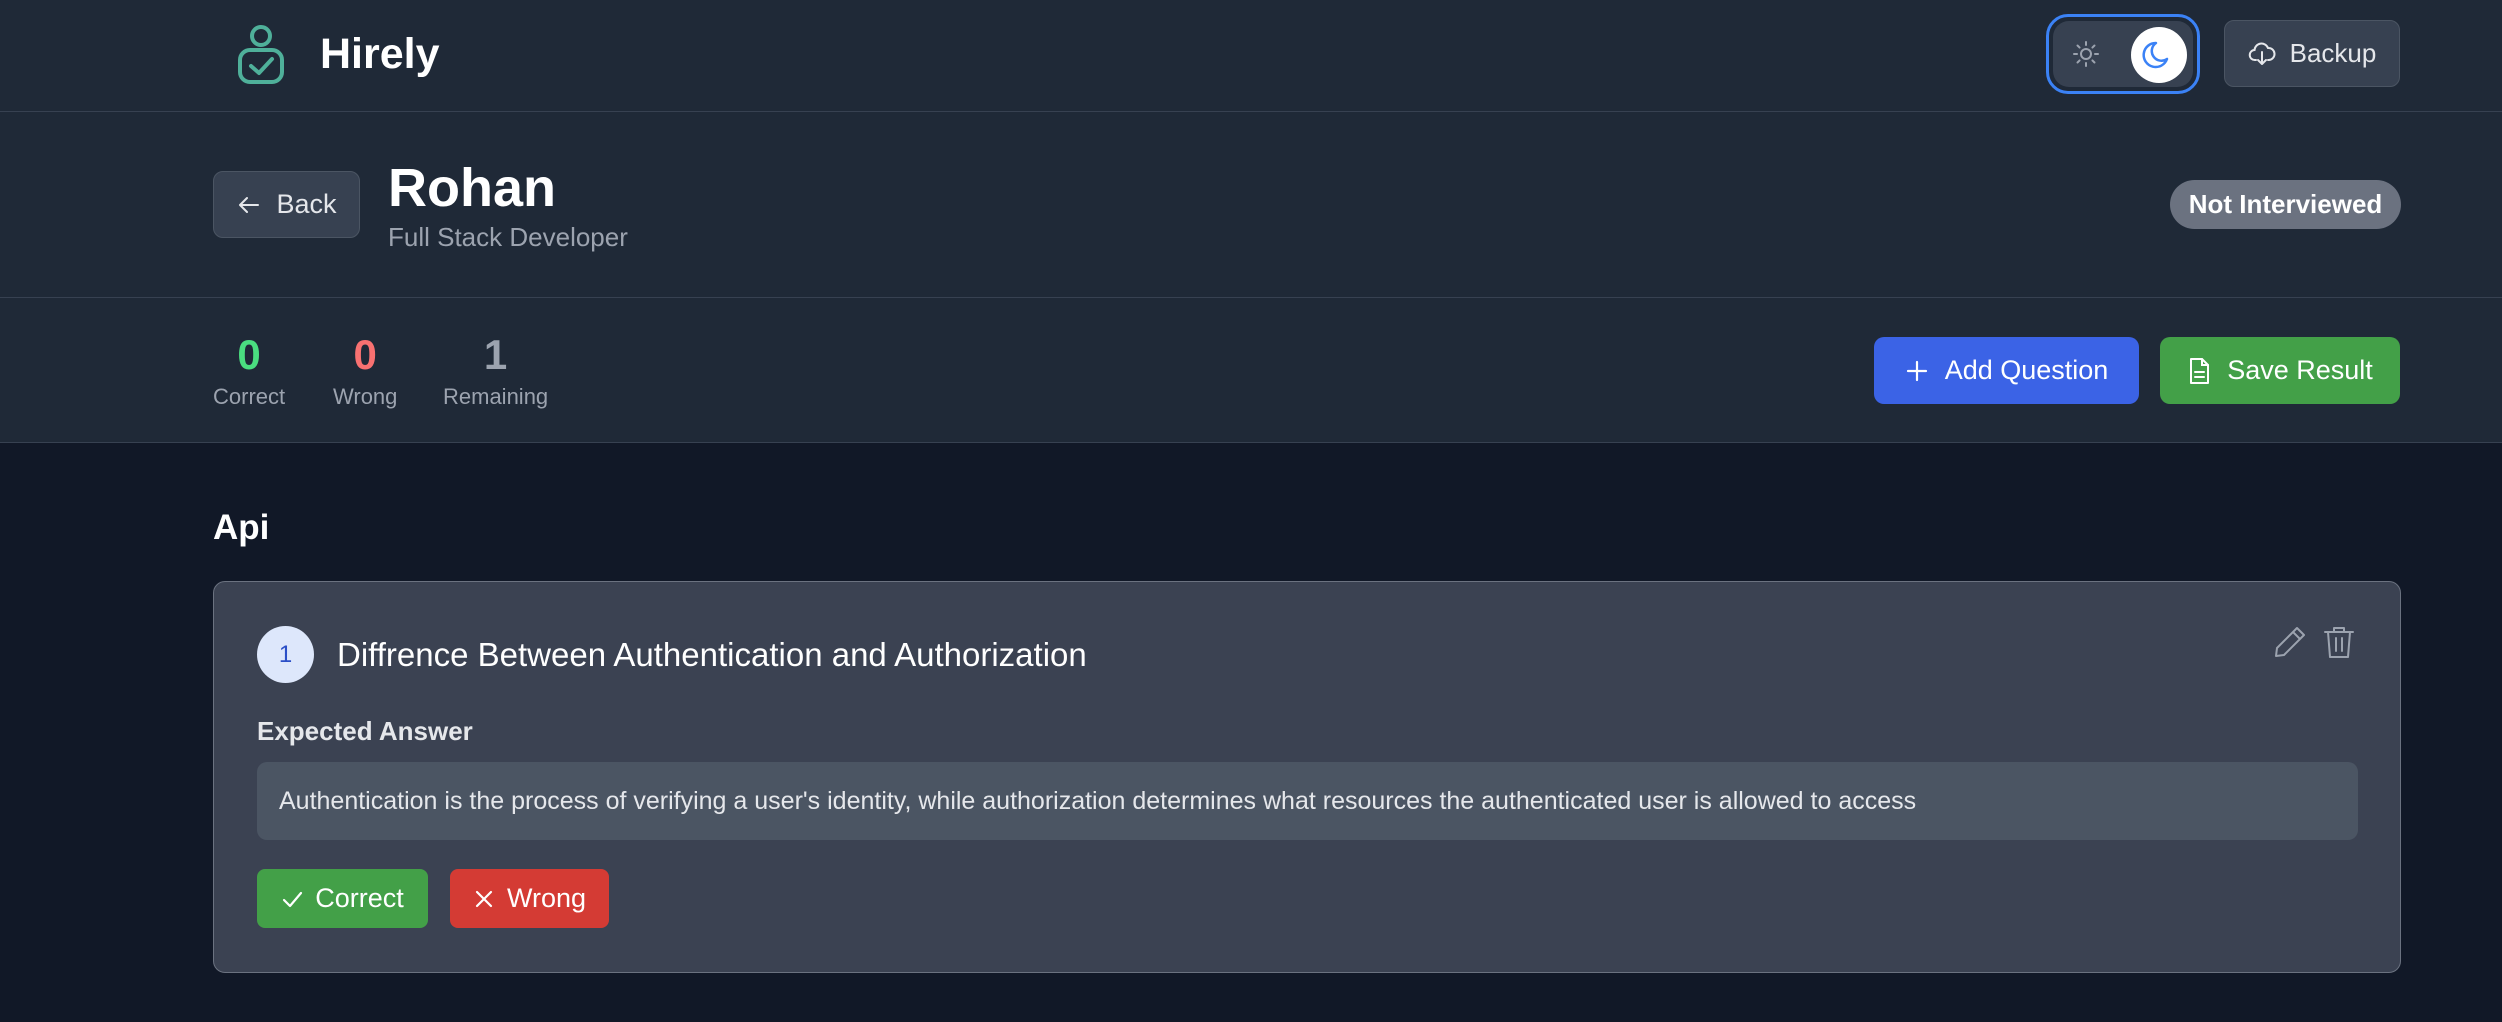 The image size is (2502, 1022). What do you see at coordinates (2290, 642) in the screenshot?
I see `edit-icon` at bounding box center [2290, 642].